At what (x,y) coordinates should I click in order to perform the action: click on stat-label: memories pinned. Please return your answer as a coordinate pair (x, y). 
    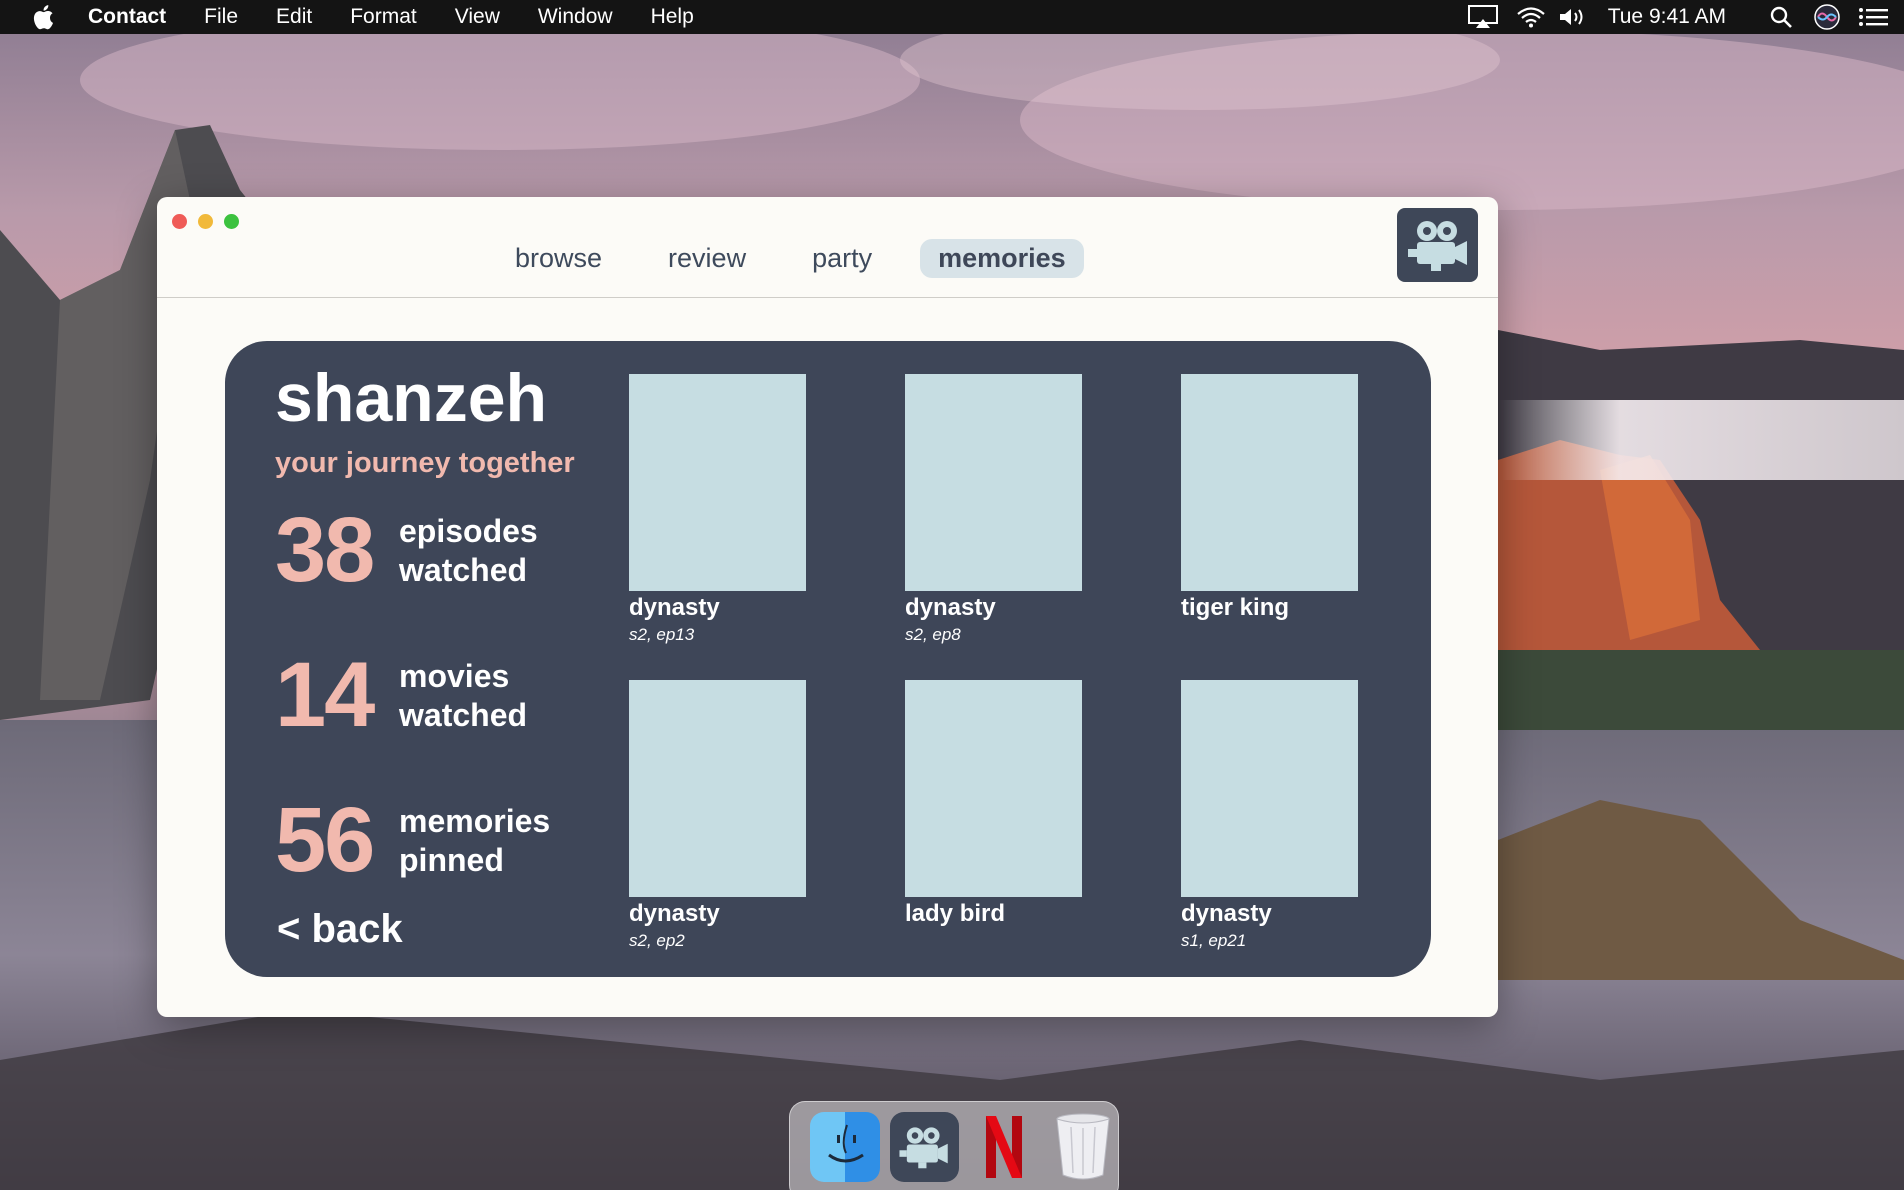
    Looking at the image, I should click on (474, 841).